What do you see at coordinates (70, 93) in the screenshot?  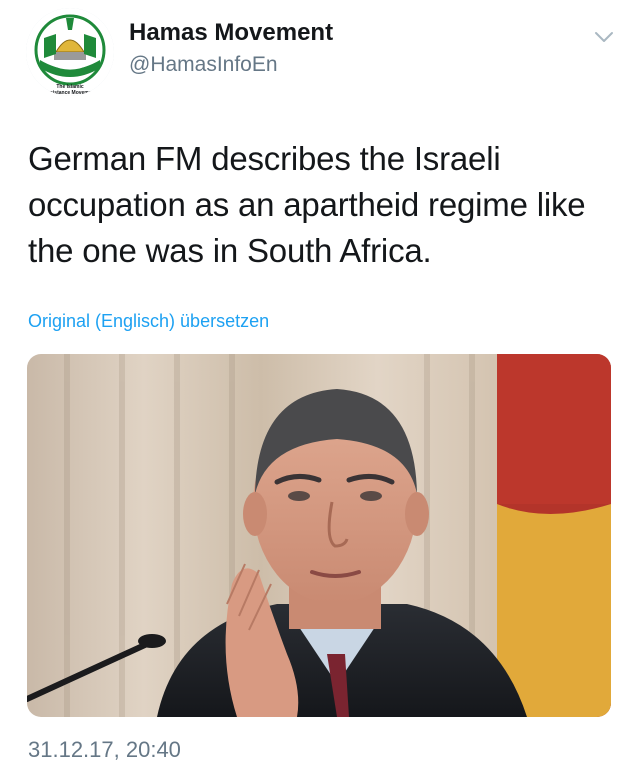 I see `avatar-text-line2: Resistance Movement` at bounding box center [70, 93].